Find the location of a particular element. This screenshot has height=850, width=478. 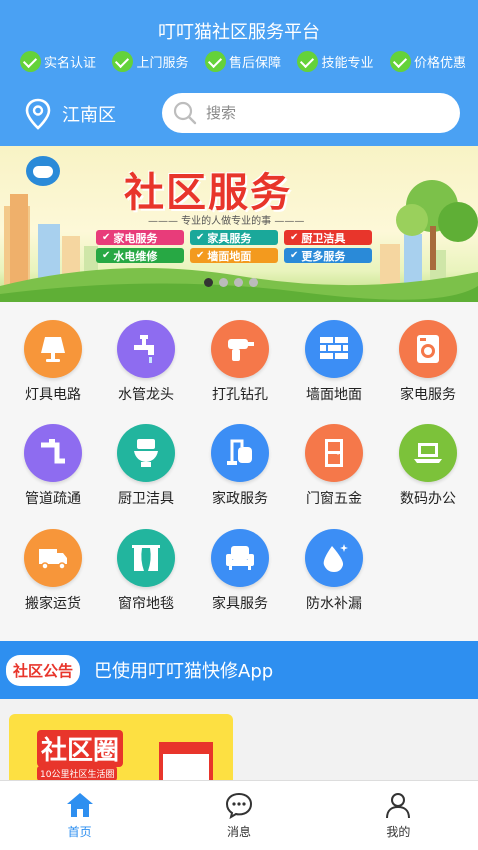

bottom-tab-bar: 首页 消息 我的 is located at coordinates (239, 815).